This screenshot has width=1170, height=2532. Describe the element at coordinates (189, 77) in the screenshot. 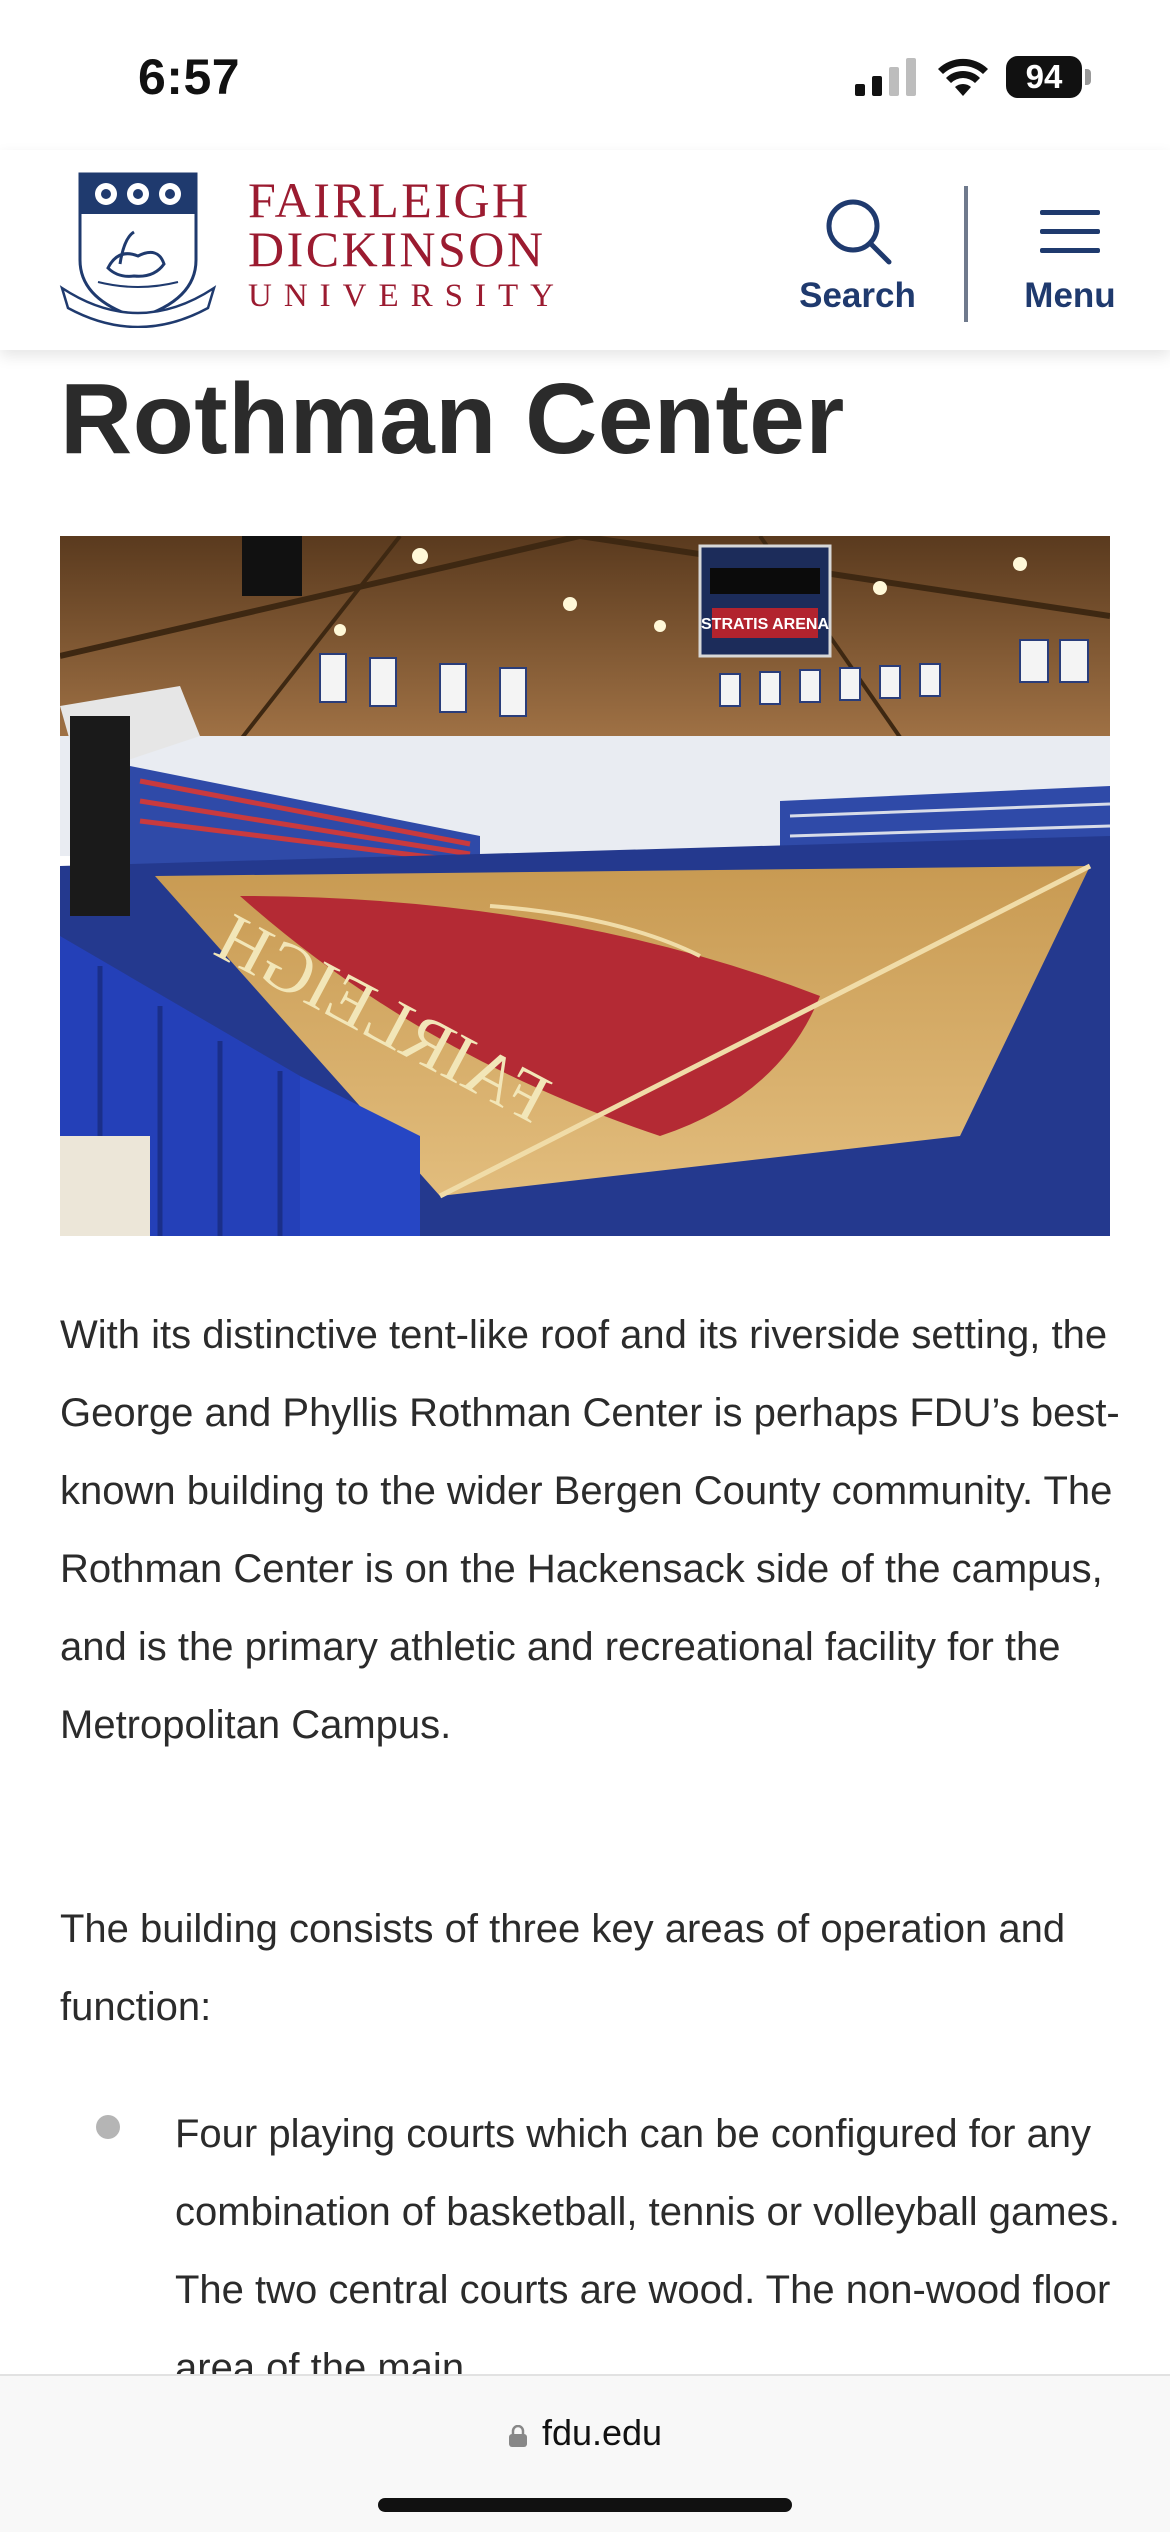

I see `status-time: 6:57` at that location.